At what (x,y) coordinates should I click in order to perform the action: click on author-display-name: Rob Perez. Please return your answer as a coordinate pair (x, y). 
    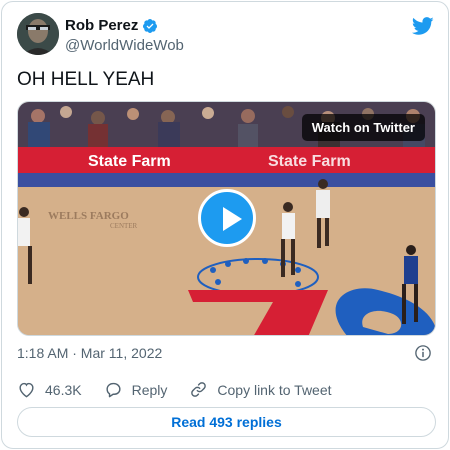
    Looking at the image, I should click on (101, 25).